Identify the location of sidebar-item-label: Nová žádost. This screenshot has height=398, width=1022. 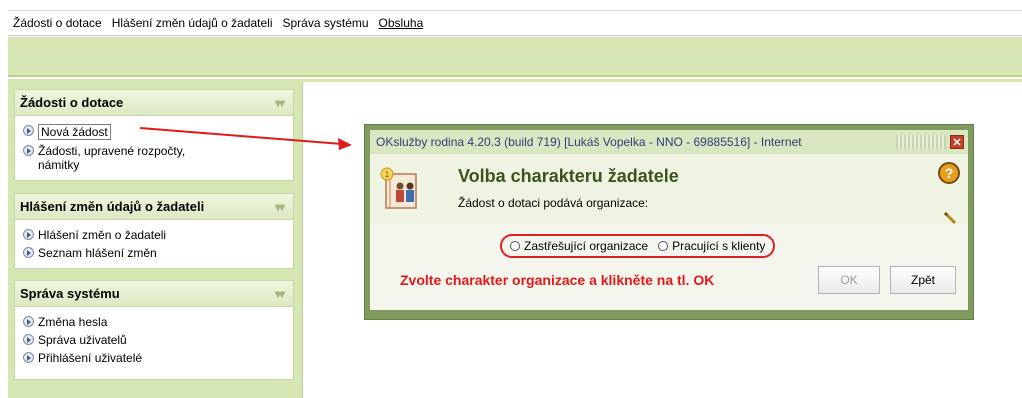
(74, 132).